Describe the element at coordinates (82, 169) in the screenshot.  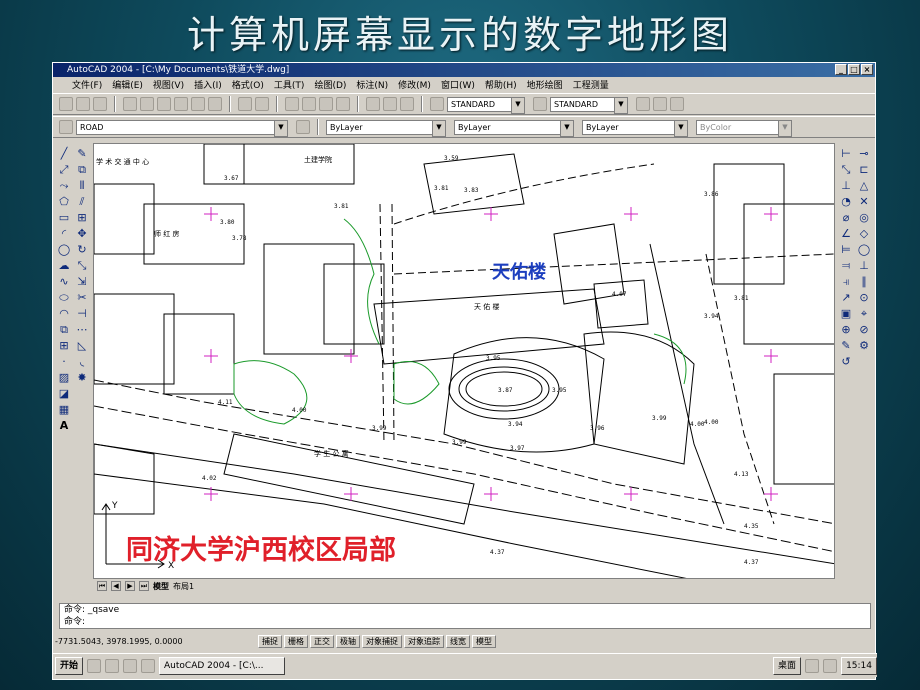
I see `copy-object-icon: ⧉` at that location.